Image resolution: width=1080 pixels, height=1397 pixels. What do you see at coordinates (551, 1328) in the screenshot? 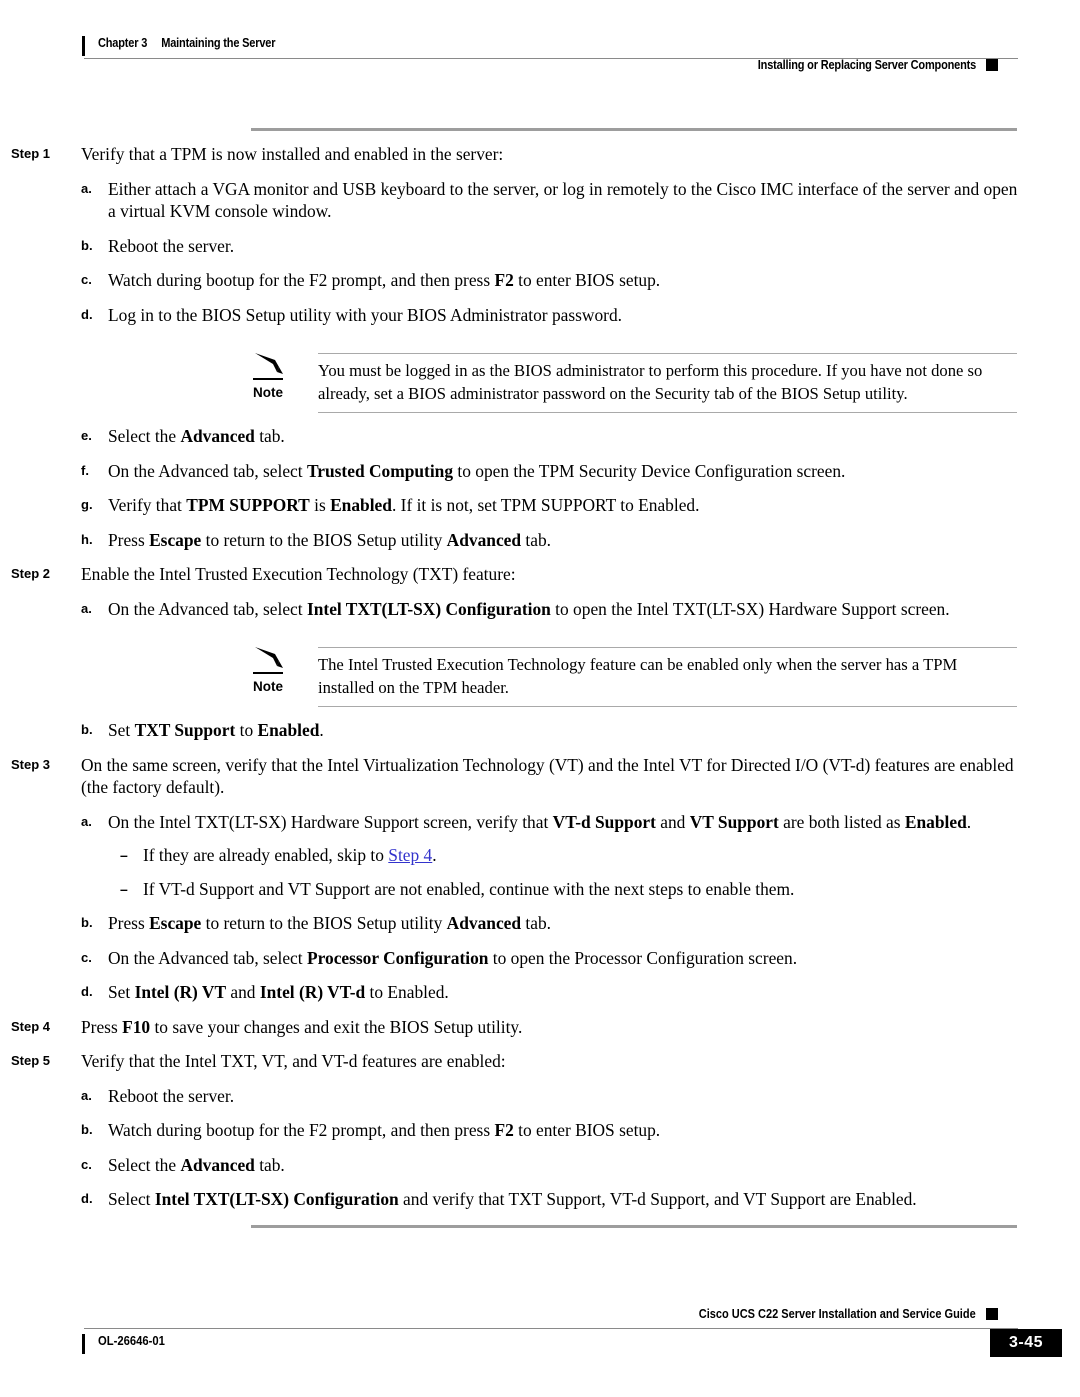
I see `footer-rule` at bounding box center [551, 1328].